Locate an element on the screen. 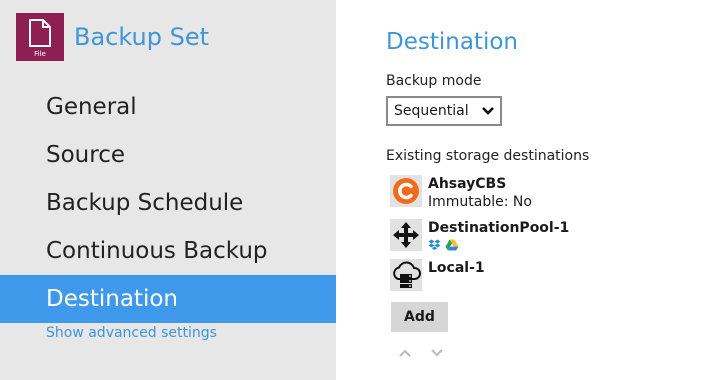 The height and width of the screenshot is (380, 720). destination-name: DestinationPool-1 is located at coordinates (499, 228).